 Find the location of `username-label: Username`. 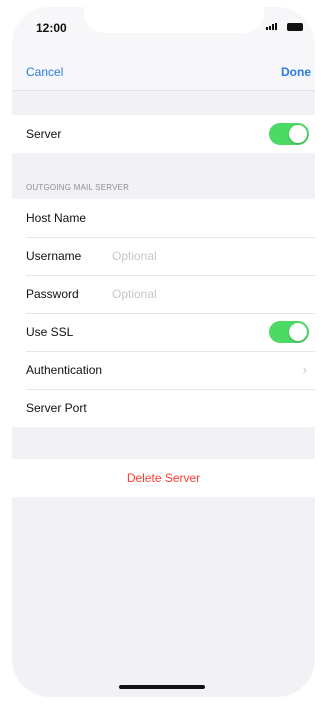

username-label: Username is located at coordinates (54, 256).